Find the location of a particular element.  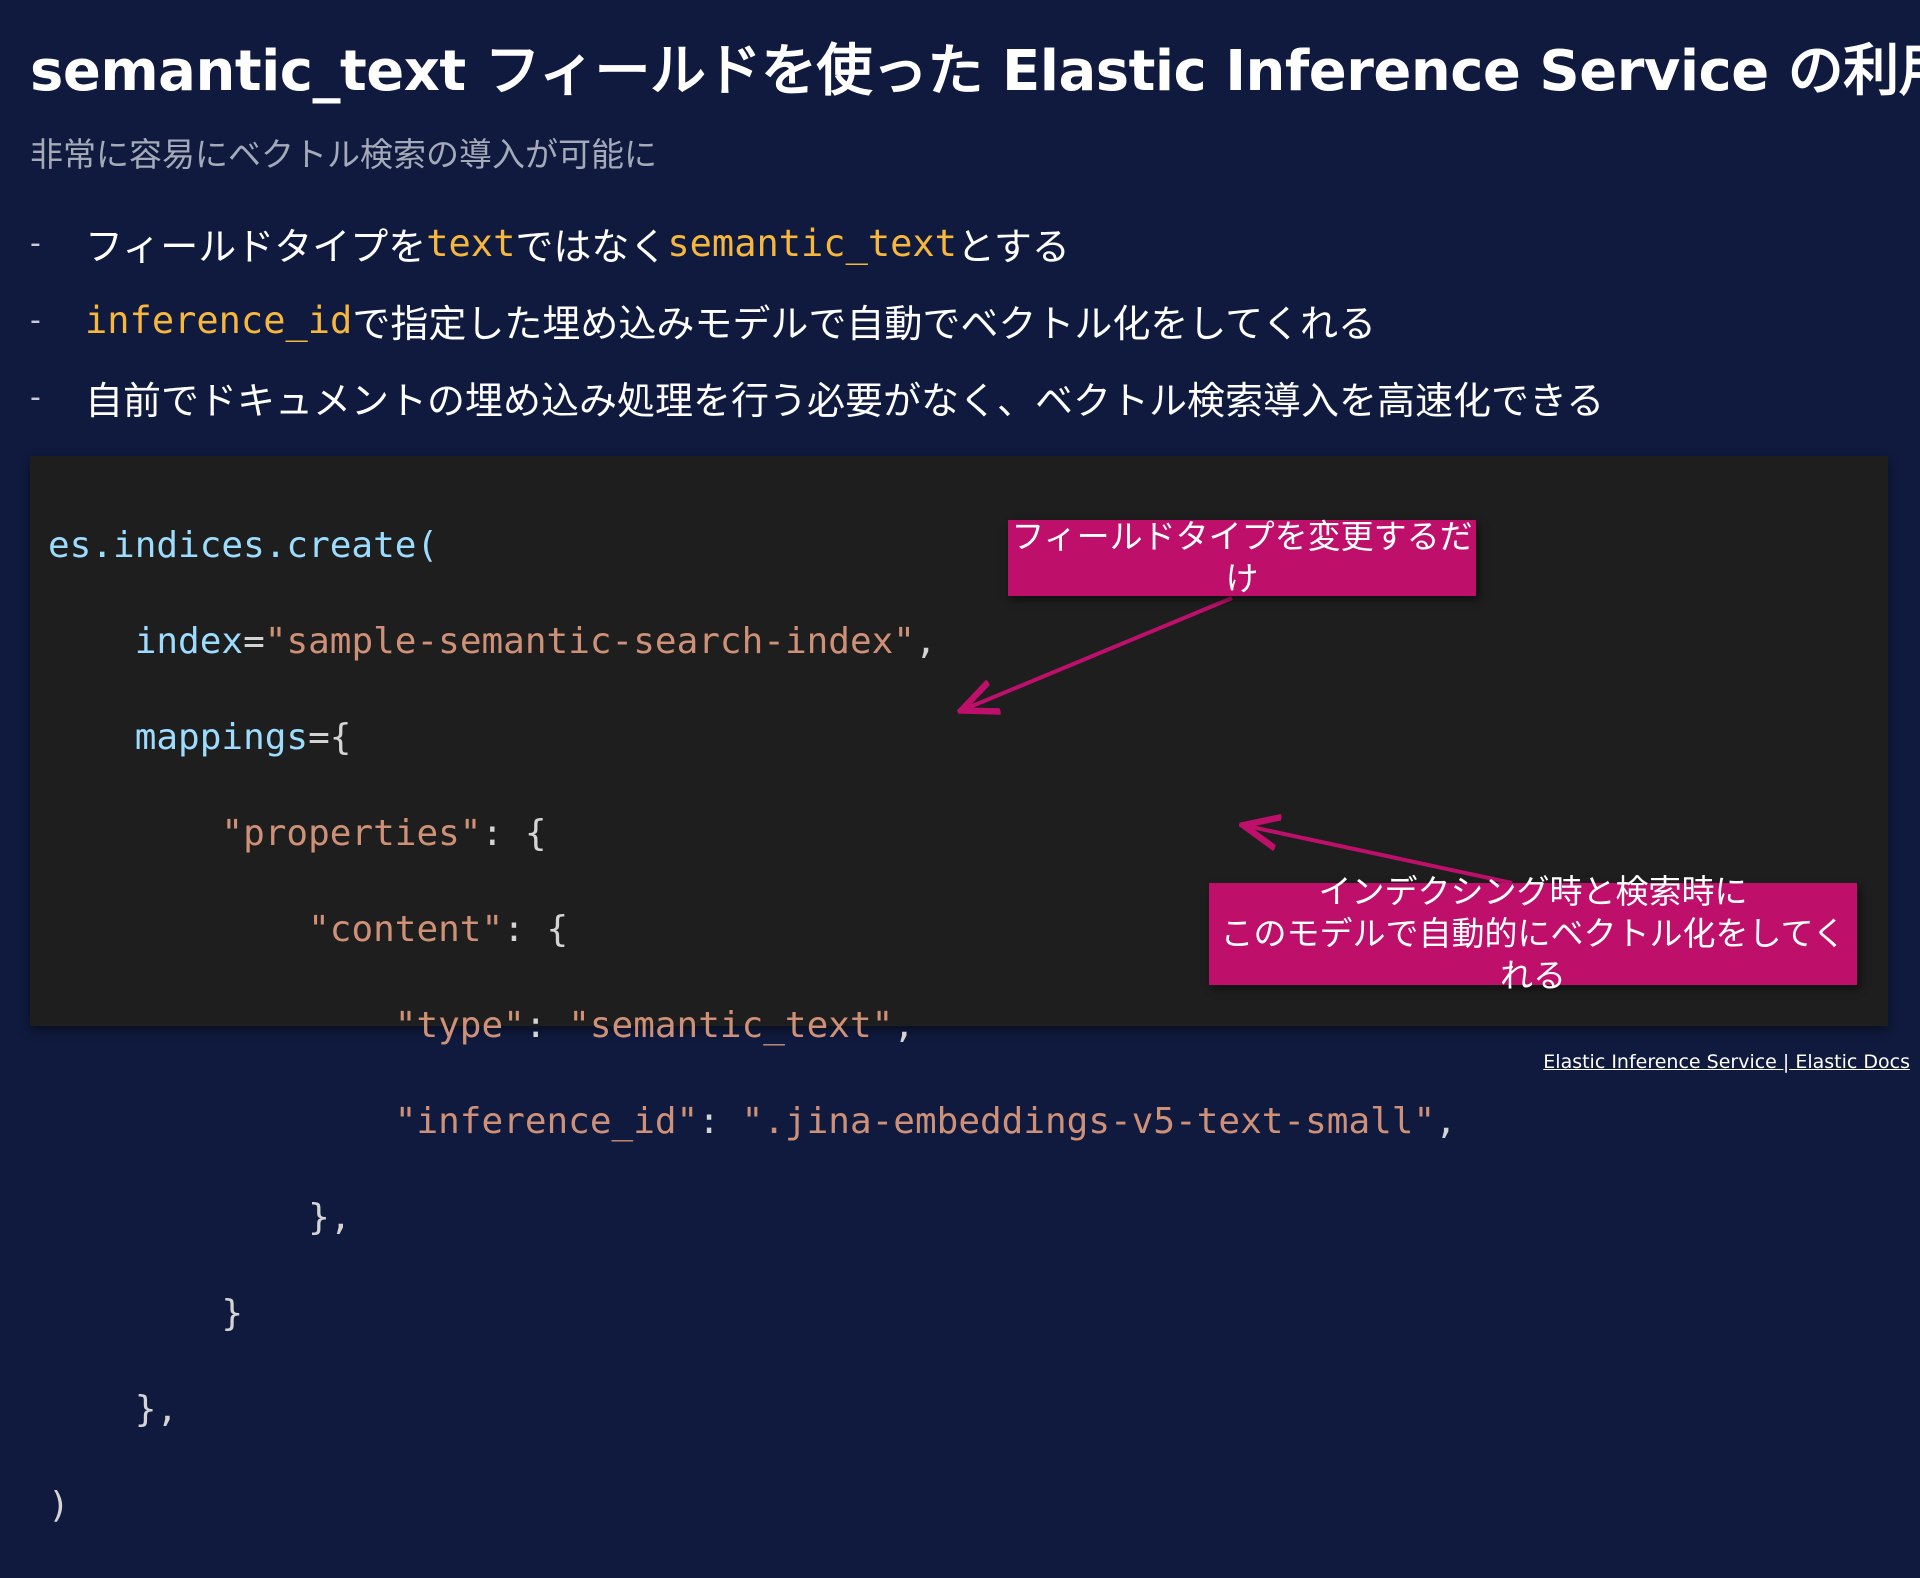

bullet-text: で指定した埋め込みモデルで自動でベクトル化をしてくれる is located at coordinates (864, 324).